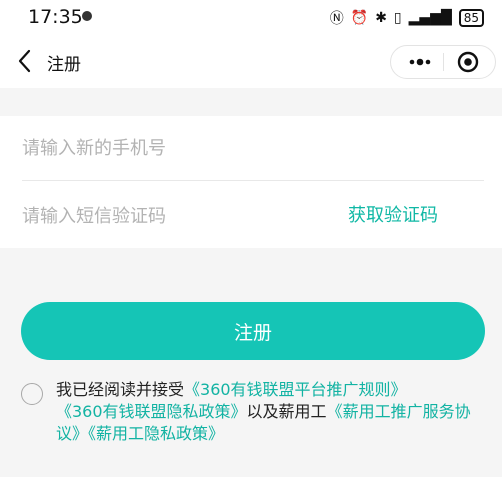 Image resolution: width=502 pixels, height=477 pixels. I want to click on sms-code-input: 请输入短信验证码, so click(94, 215).